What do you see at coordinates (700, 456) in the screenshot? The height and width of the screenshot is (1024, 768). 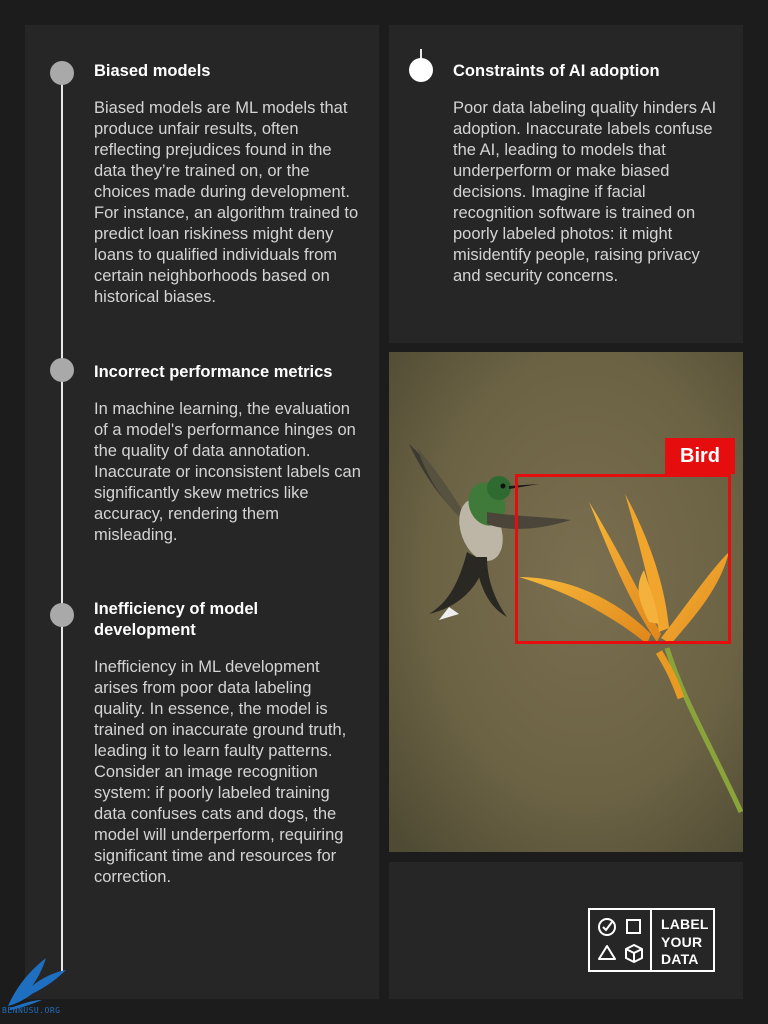 I see `bounding-box-label: Bird` at bounding box center [700, 456].